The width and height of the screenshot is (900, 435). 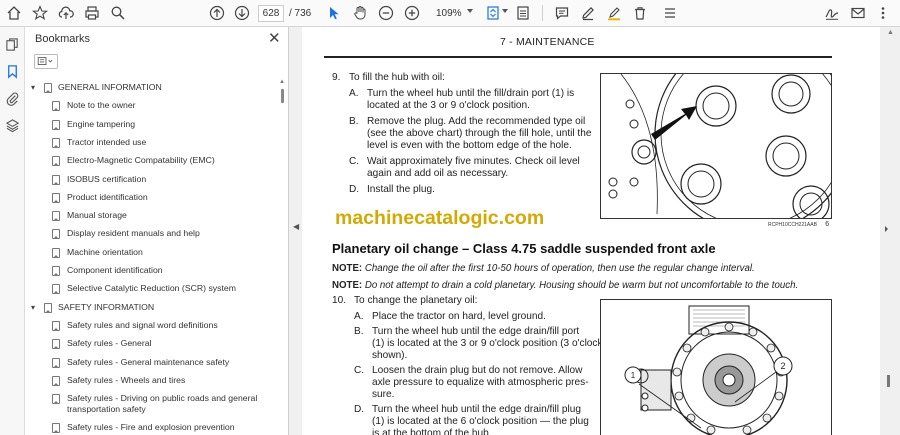 What do you see at coordinates (12, 44) in the screenshot?
I see `pages-icon` at bounding box center [12, 44].